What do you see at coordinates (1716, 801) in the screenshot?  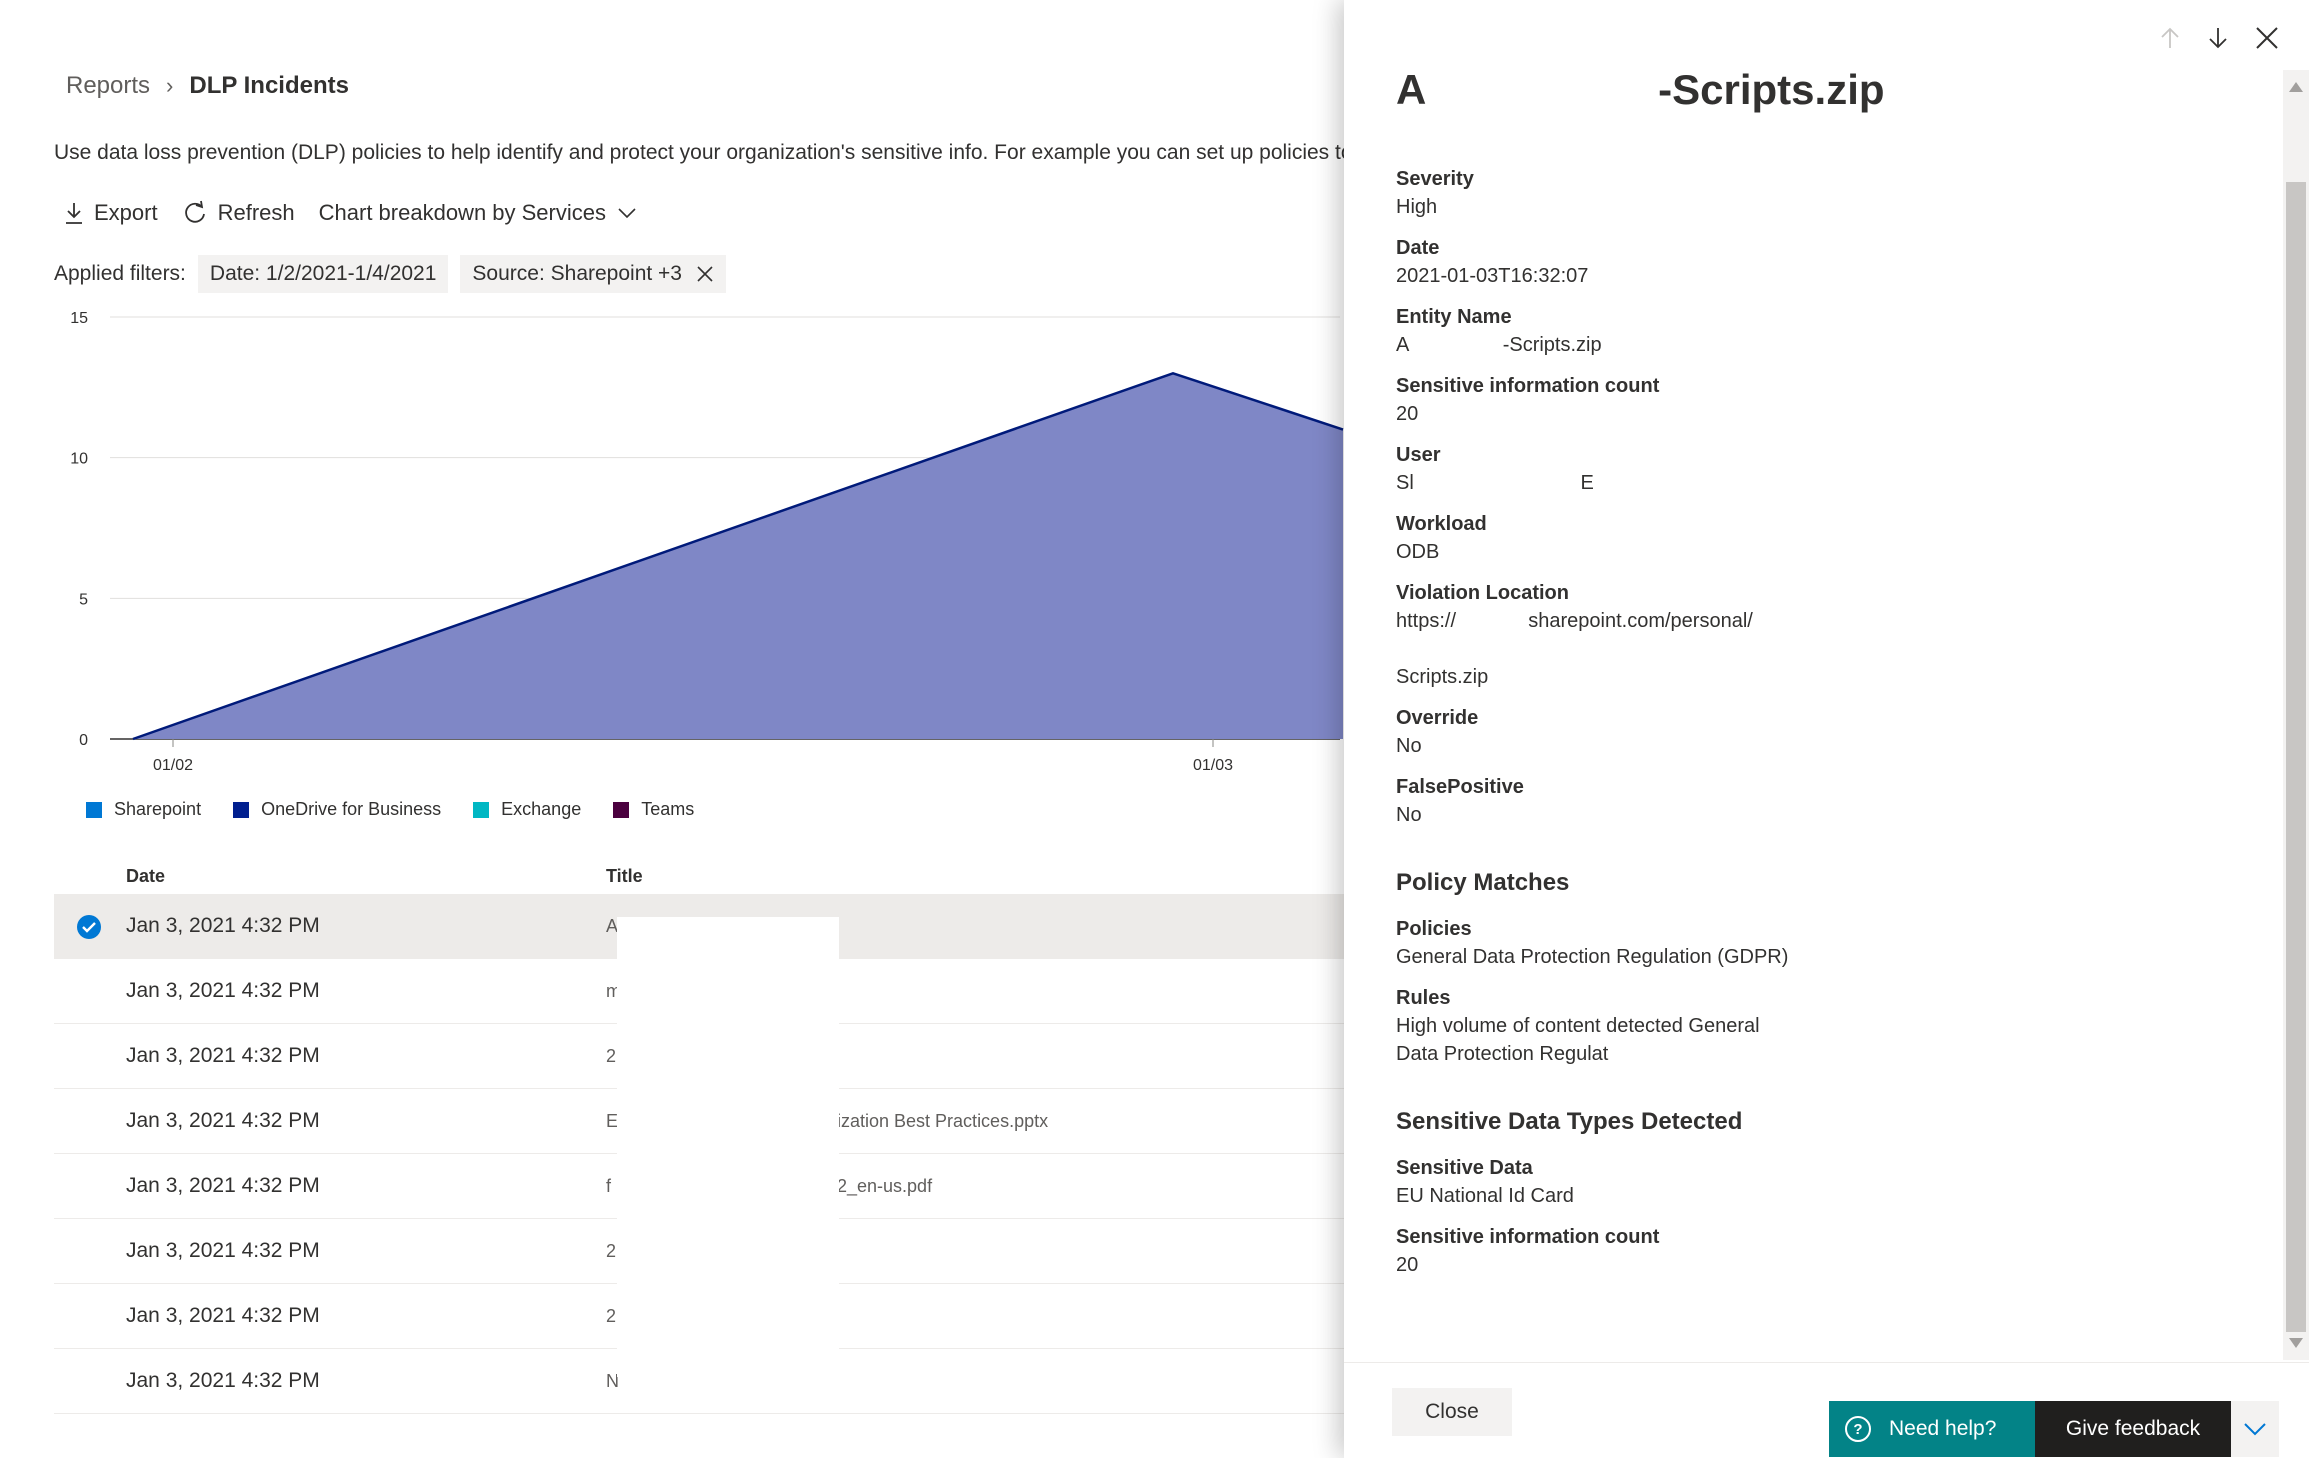 I see `detail-field: FalsePositive No` at bounding box center [1716, 801].